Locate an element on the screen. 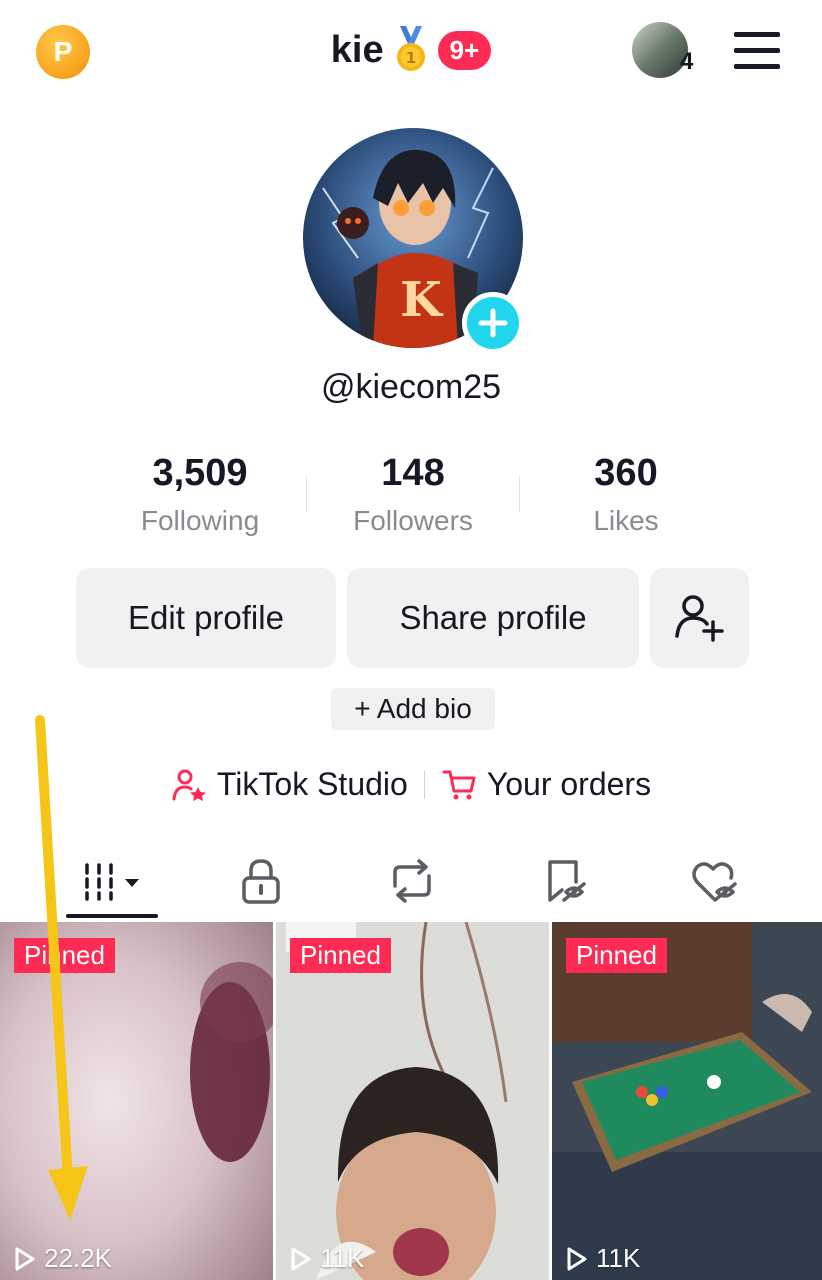 Image resolution: width=822 pixels, height=1280 pixels. tab-favorites is located at coordinates (565, 881).